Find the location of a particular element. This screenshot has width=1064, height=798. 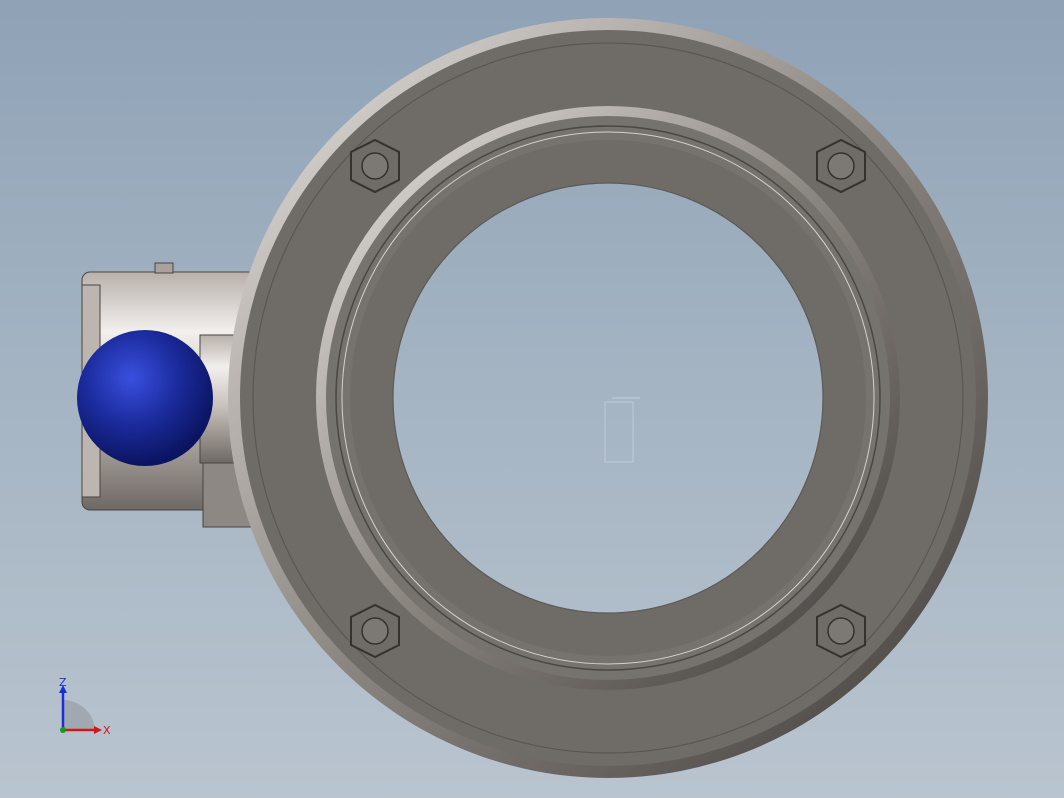

bolt-bottom-left is located at coordinates (375, 631).